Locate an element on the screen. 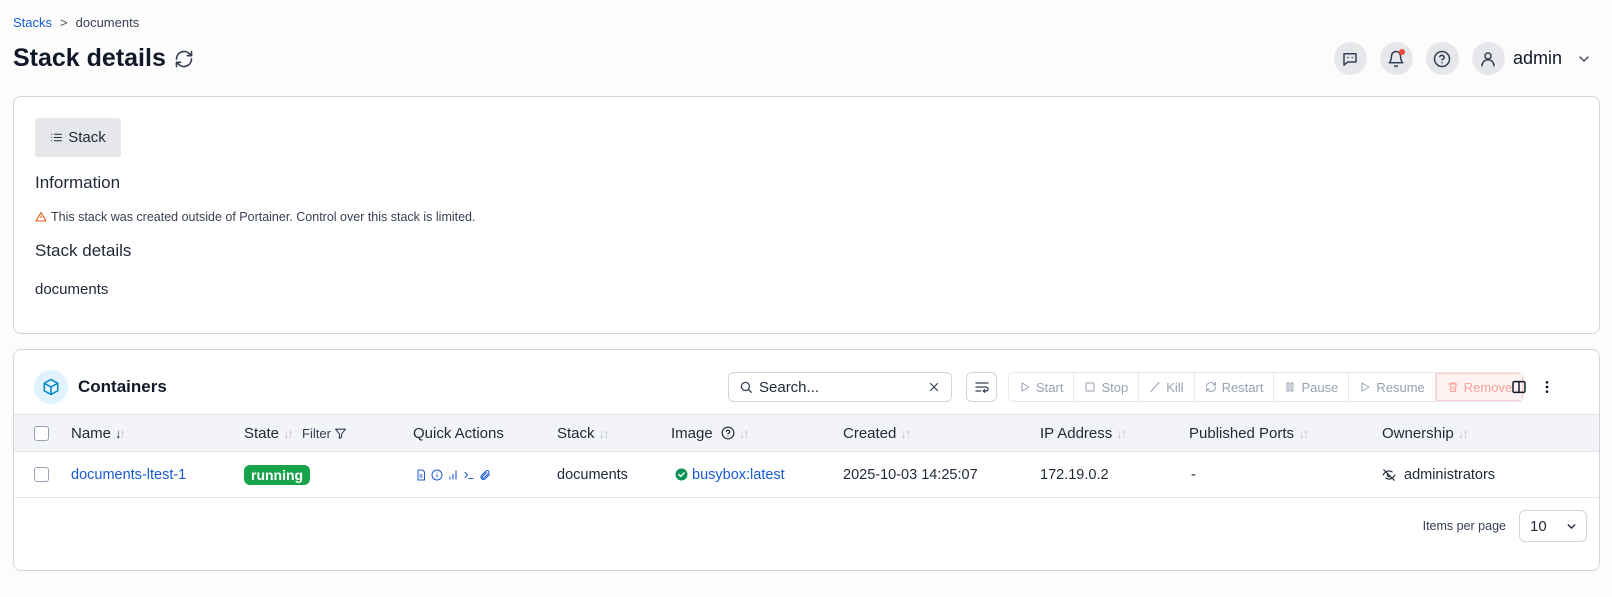  notifications-button is located at coordinates (1396, 58).